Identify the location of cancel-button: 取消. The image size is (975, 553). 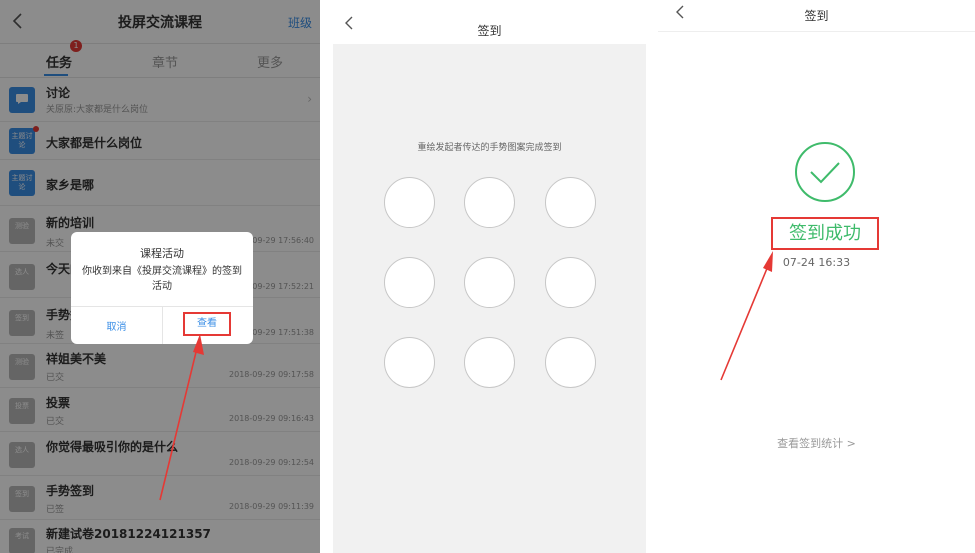
(116, 325).